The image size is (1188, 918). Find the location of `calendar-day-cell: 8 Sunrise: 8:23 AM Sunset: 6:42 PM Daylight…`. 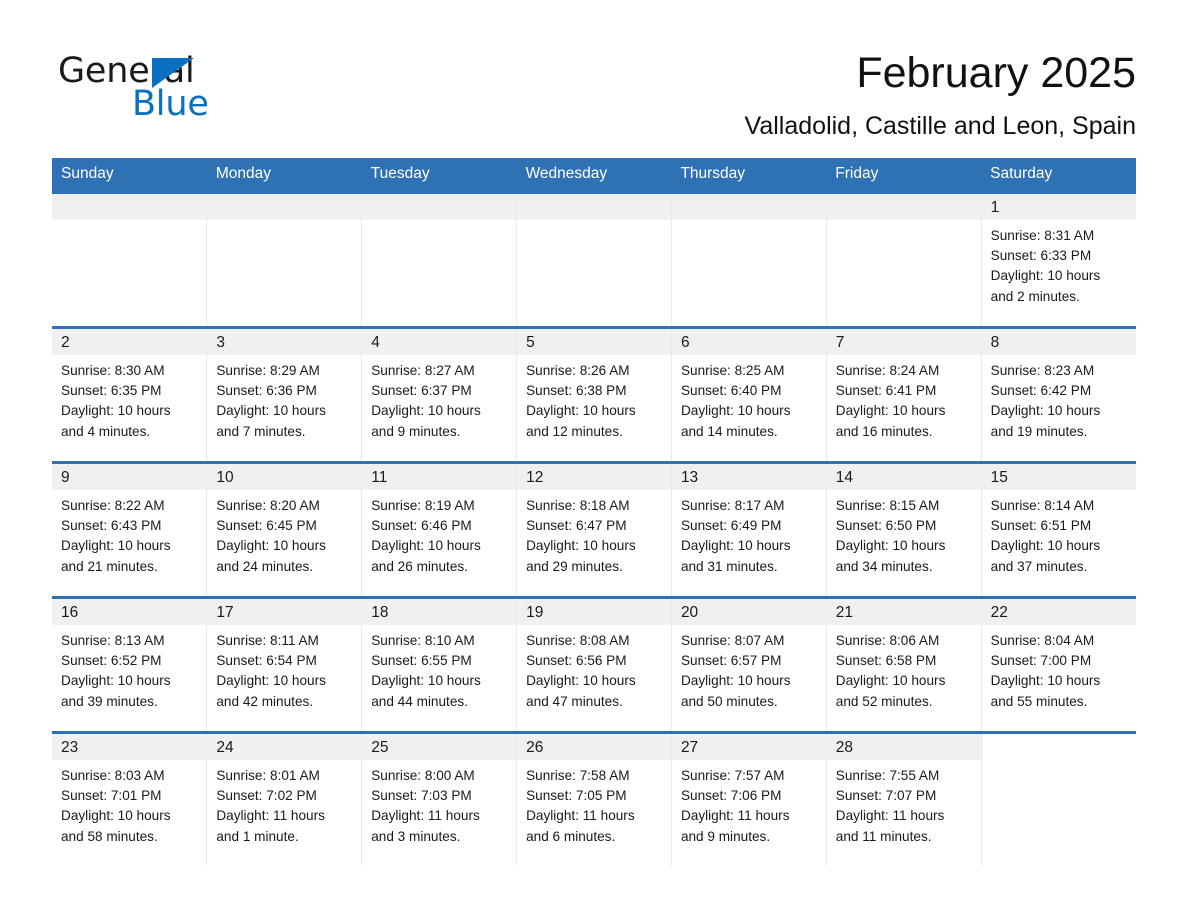

calendar-day-cell: 8 Sunrise: 8:23 AM Sunset: 6:42 PM Daylight… is located at coordinates (1058, 394).